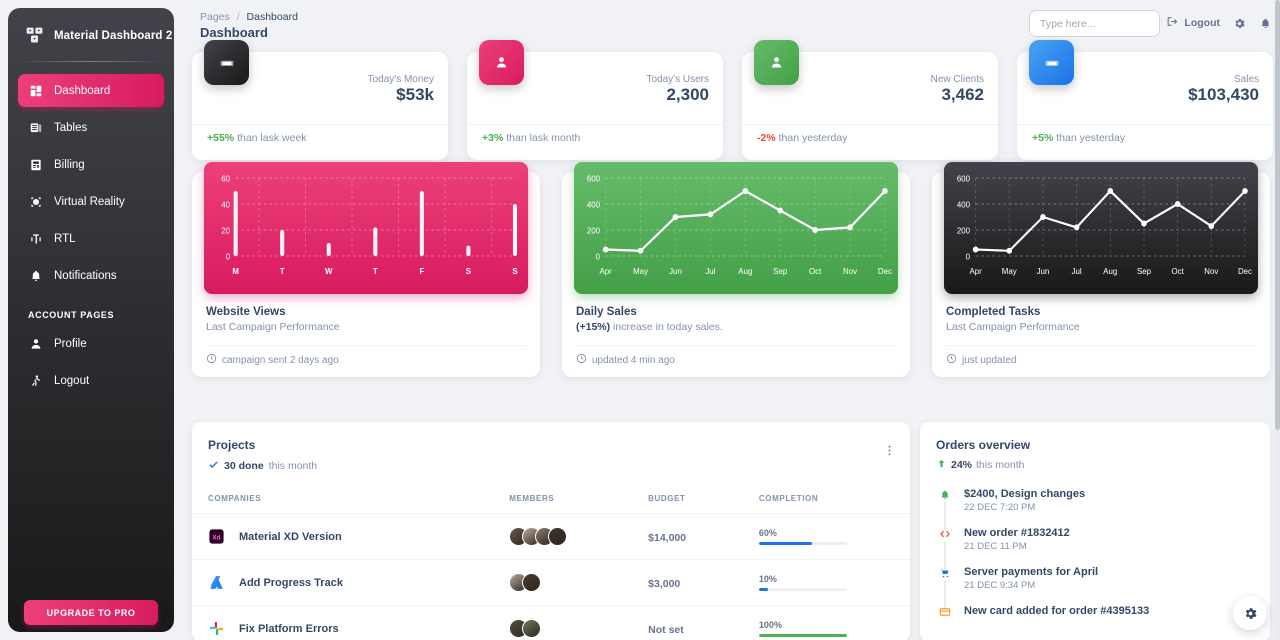 This screenshot has width=1280, height=640. I want to click on timeline-item: Server payments for April 21 DEC 9:34 PM, so click(1104, 587).